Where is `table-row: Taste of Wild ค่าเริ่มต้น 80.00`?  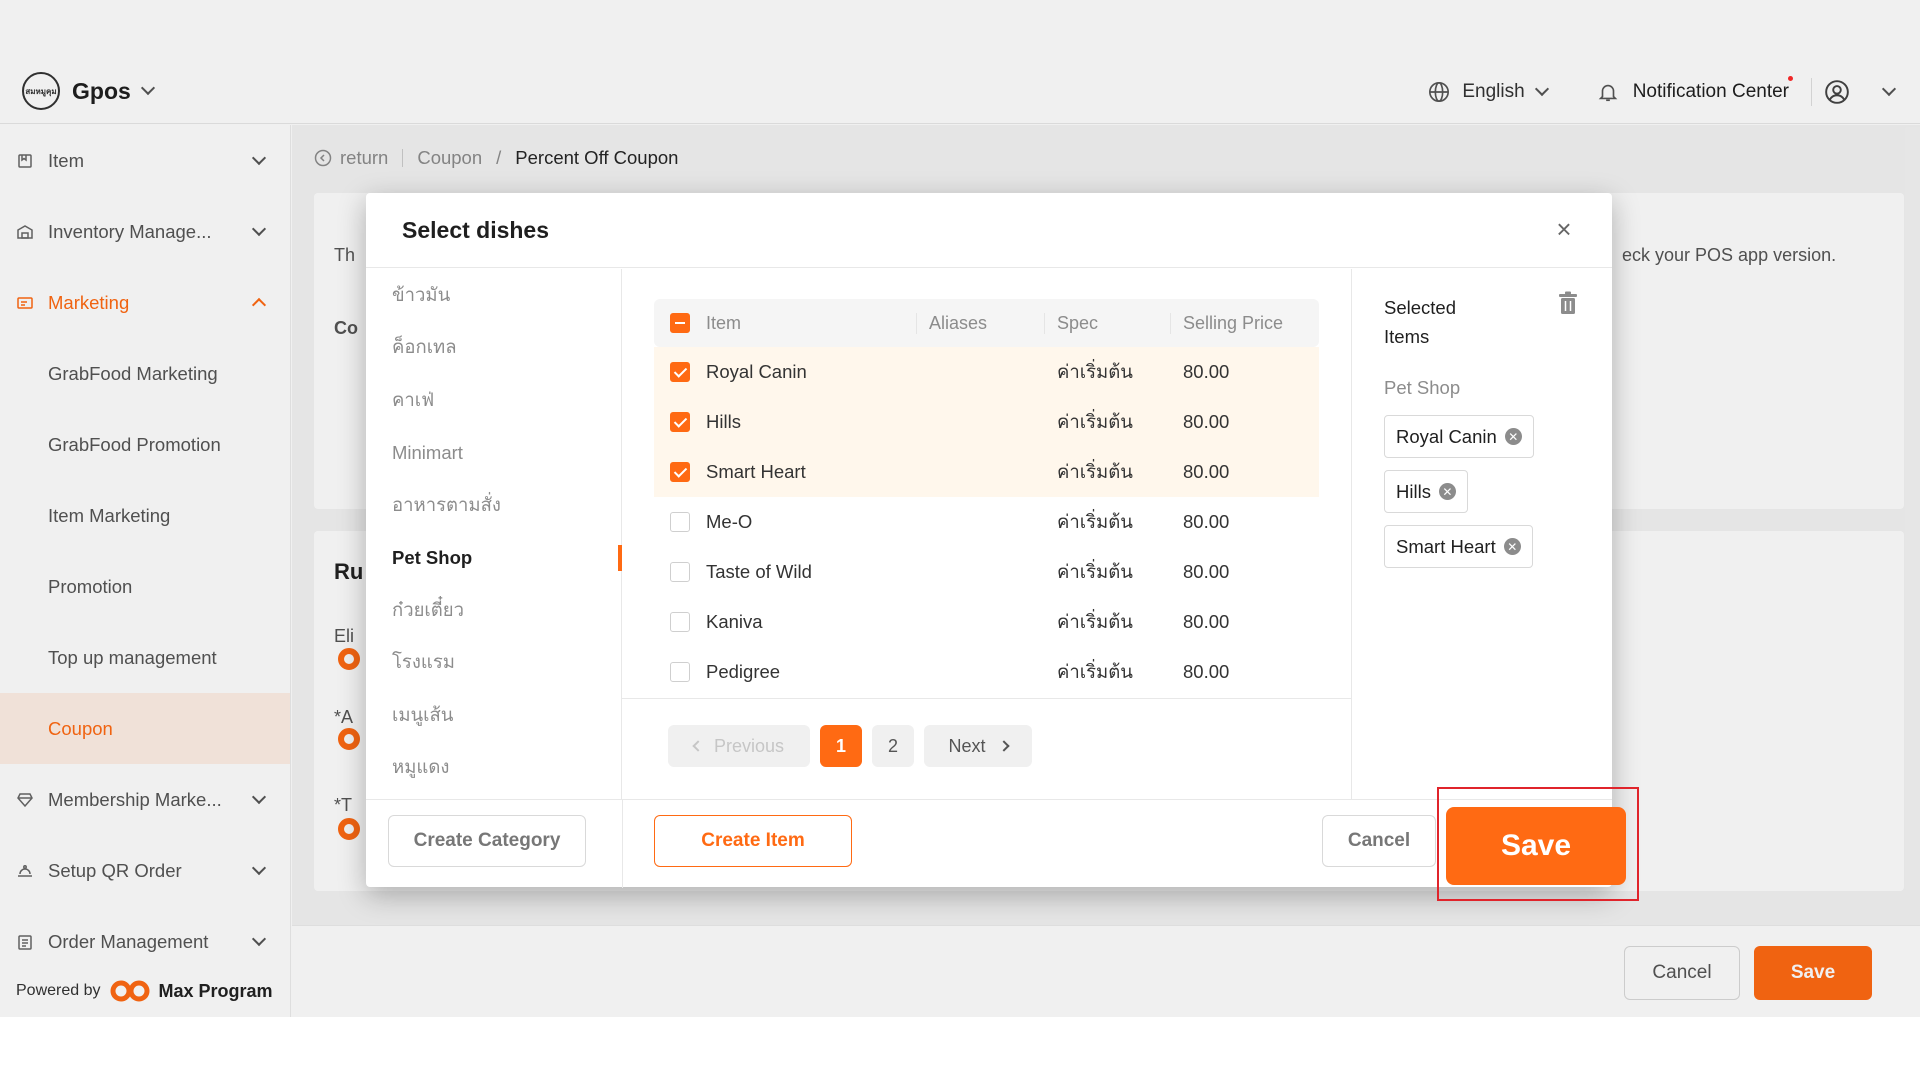 table-row: Taste of Wild ค่าเริ่มต้น 80.00 is located at coordinates (986, 572).